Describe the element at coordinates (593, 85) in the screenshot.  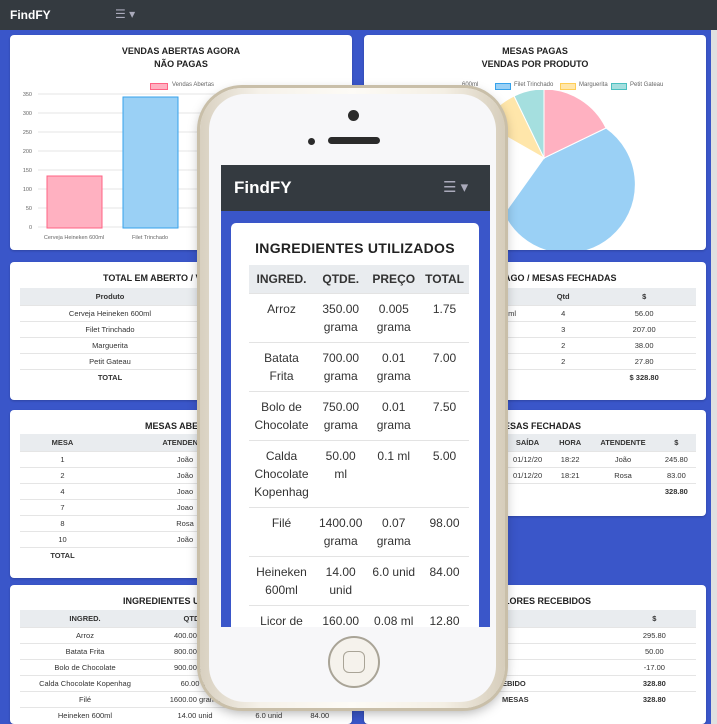
I see `legend-label: Marguerita` at that location.